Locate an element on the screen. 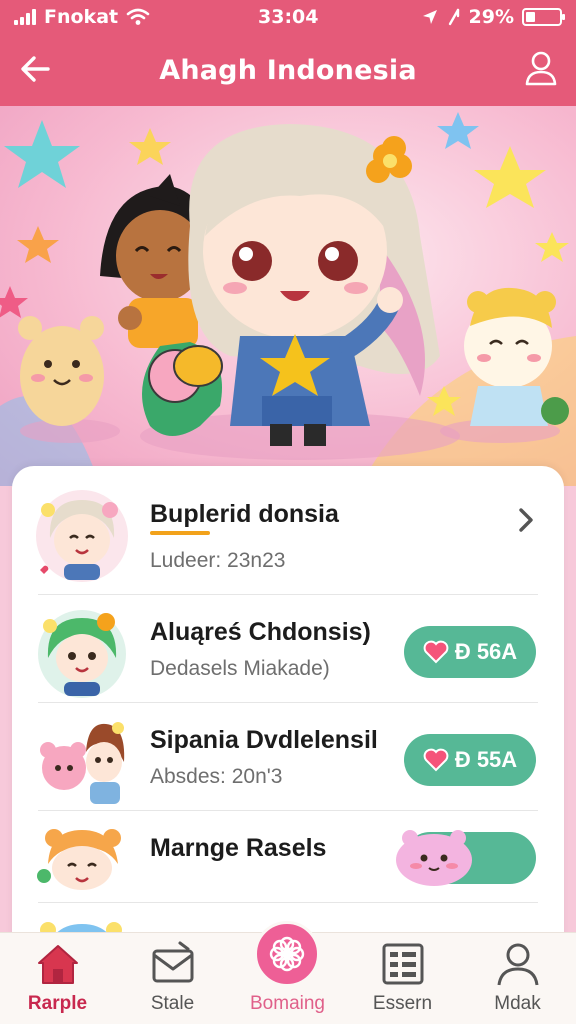 The width and height of the screenshot is (576, 1024). price-pill-button: Ð 56A is located at coordinates (470, 652).